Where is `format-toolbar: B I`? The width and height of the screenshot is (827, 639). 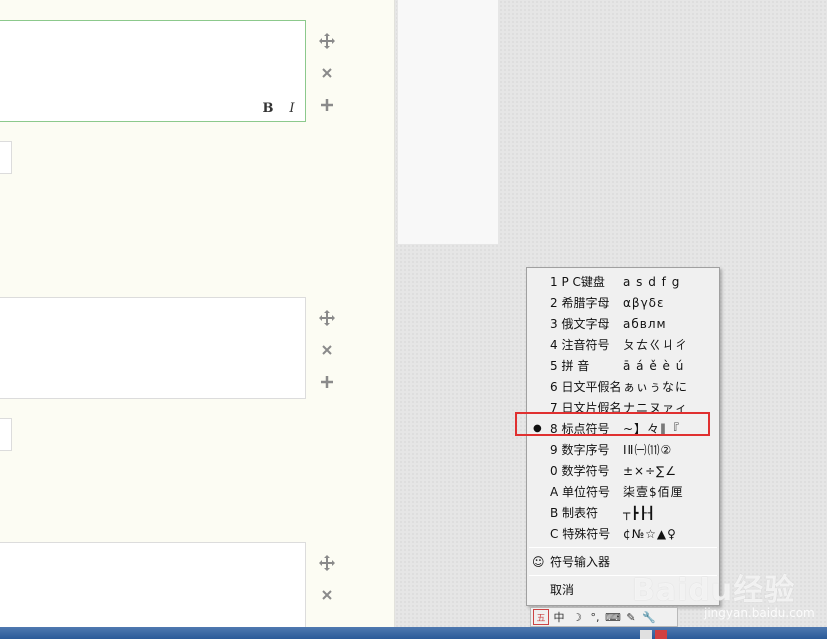 format-toolbar: B I is located at coordinates (280, 108).